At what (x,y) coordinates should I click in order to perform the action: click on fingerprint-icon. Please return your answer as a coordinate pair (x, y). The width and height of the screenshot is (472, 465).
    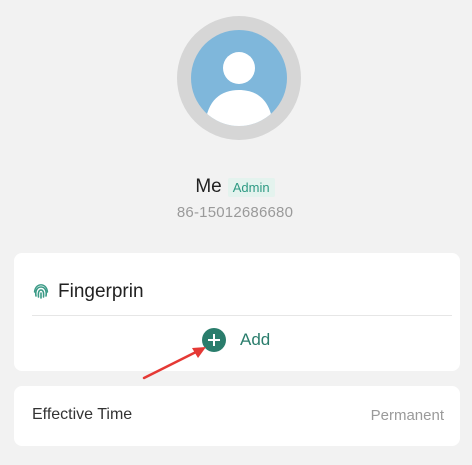
    Looking at the image, I should click on (41, 292).